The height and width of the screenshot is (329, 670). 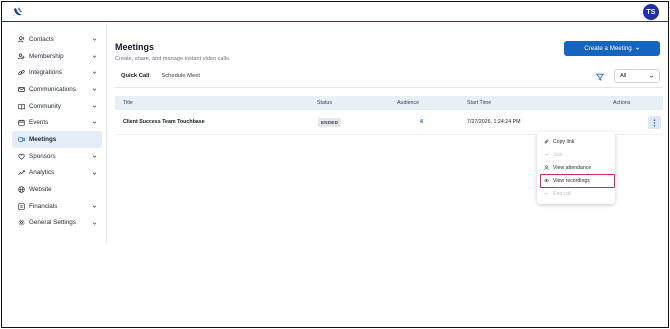 I want to click on kebab-icon, so click(x=654, y=122).